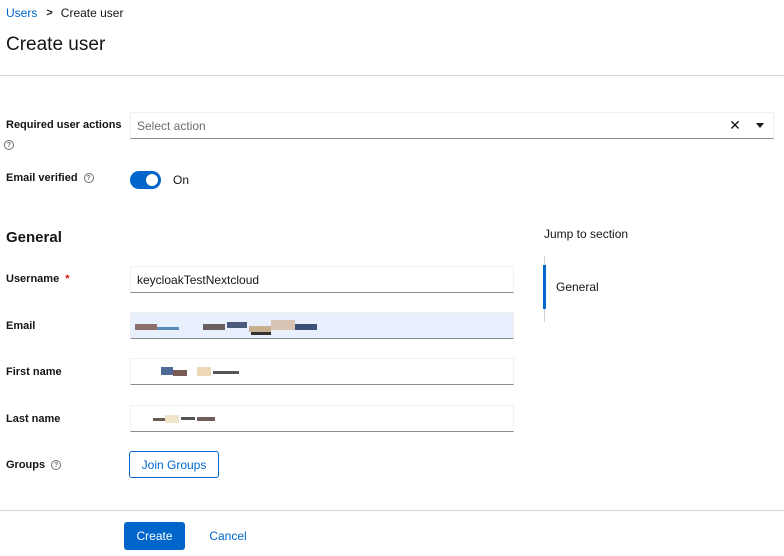  I want to click on groups-label-text: Groups, so click(26, 465).